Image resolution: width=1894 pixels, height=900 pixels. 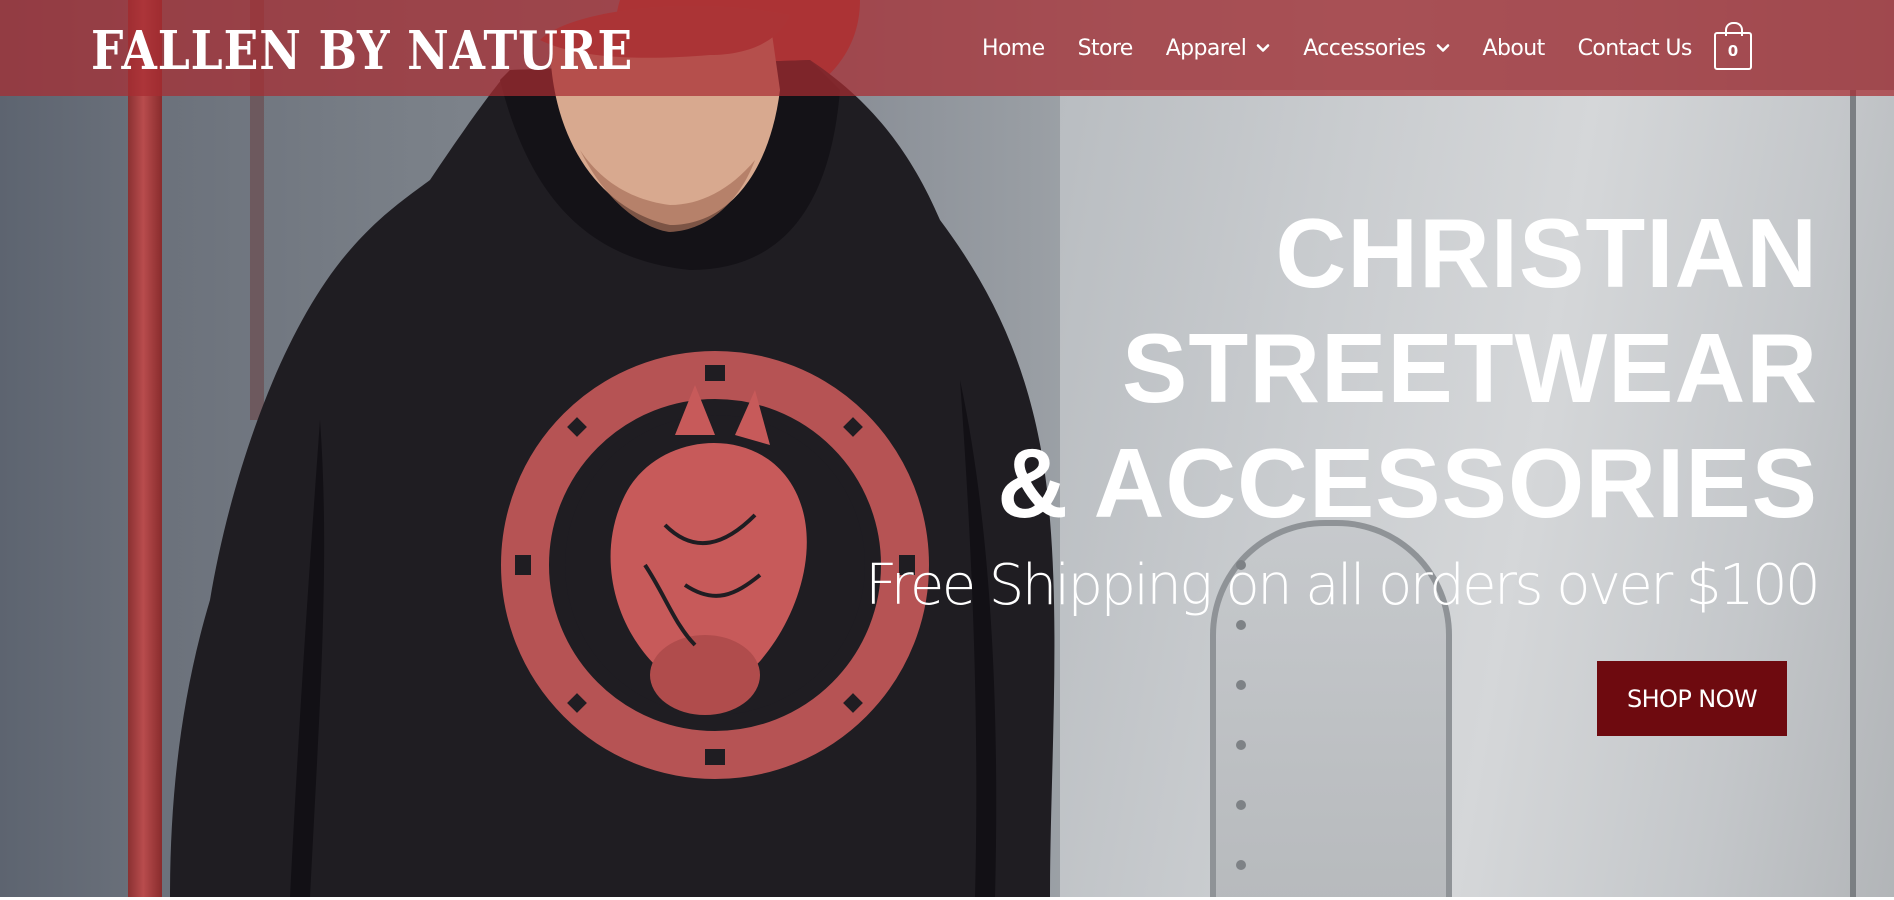 I want to click on nav-item-label: Contact Us, so click(x=1635, y=48).